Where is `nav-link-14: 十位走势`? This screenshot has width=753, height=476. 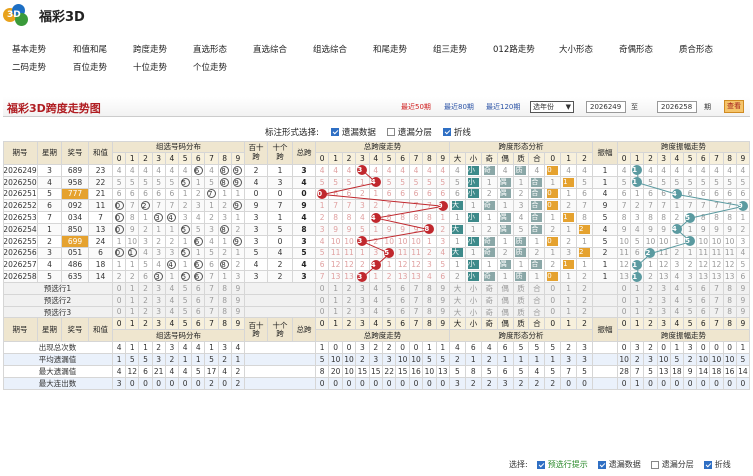
nav-link-14: 十位走势 is located at coordinates (150, 67).